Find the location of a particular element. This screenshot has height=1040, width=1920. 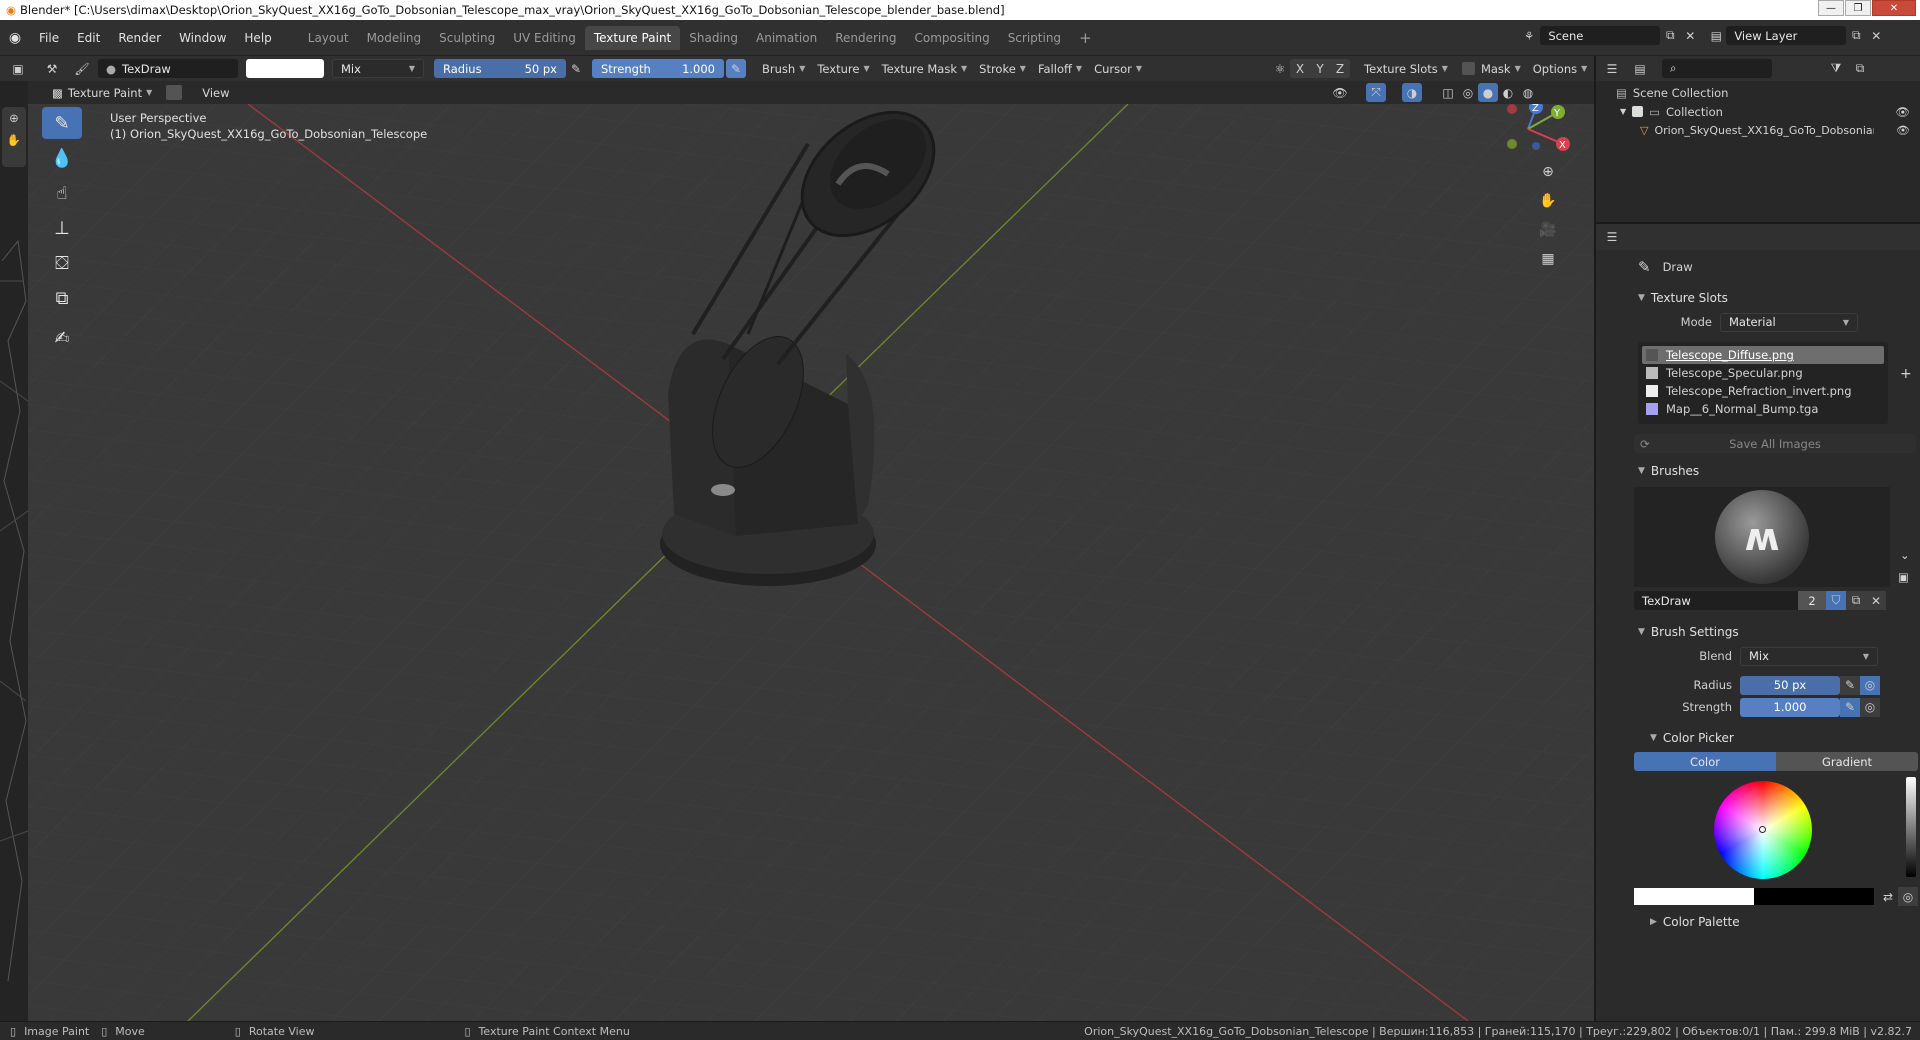

view-layer-icon: ▤ is located at coordinates (1716, 35).